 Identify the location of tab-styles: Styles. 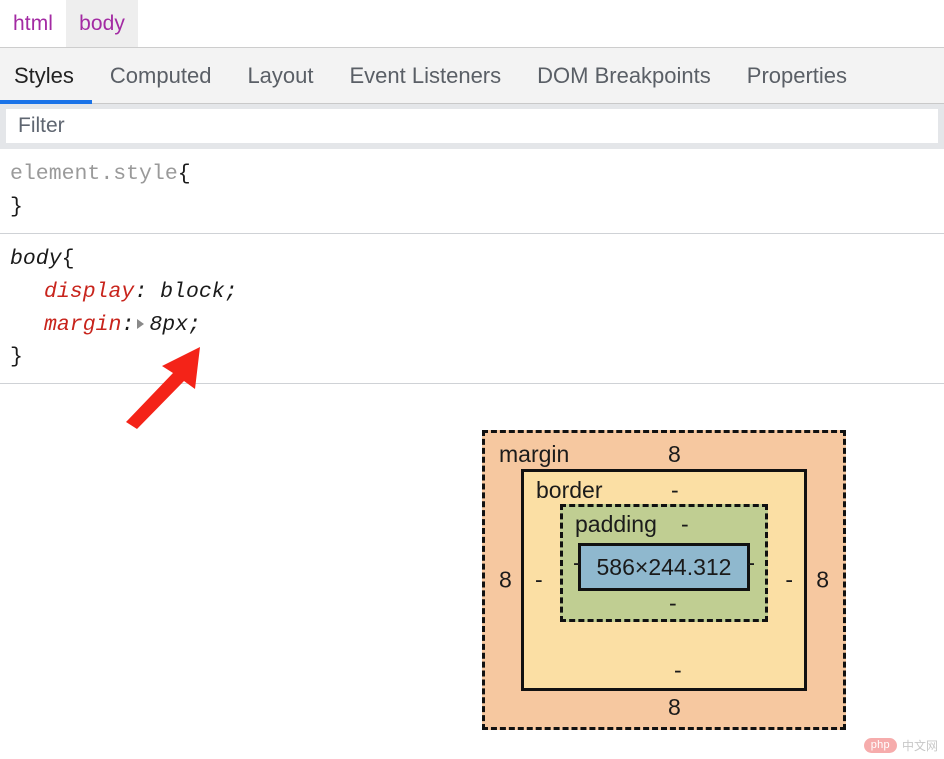
(46, 76).